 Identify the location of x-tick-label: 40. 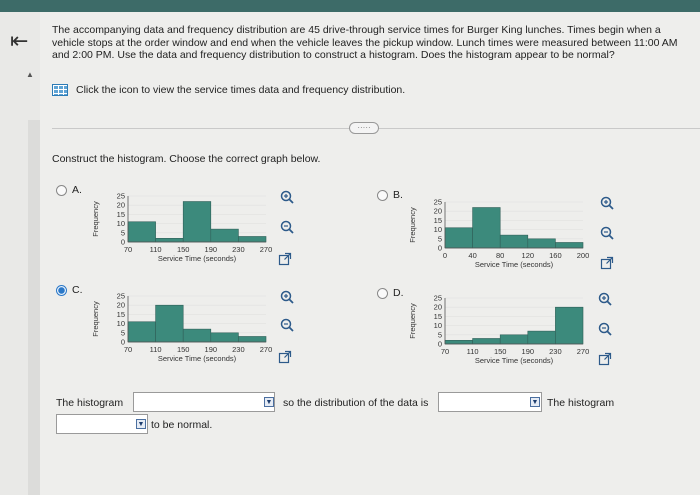
(472, 255).